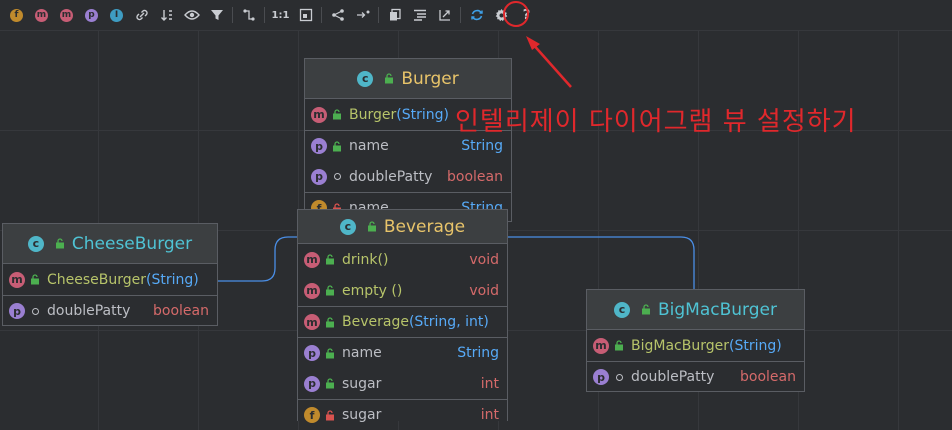 This screenshot has width=952, height=430. I want to click on class-title: CheeseBurger, so click(132, 243).